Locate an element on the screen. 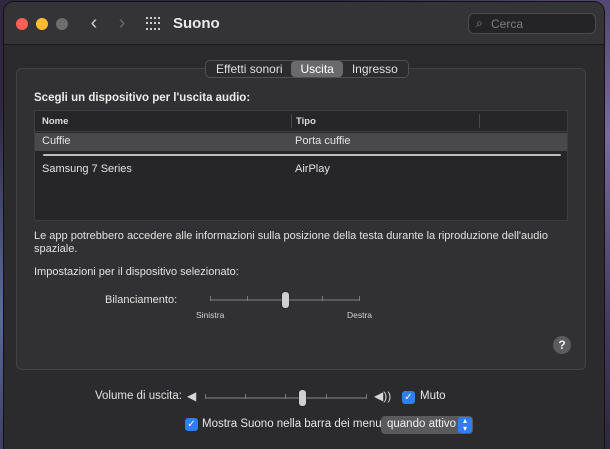 This screenshot has width=610, height=449. speaker-low-icon: ◀ is located at coordinates (192, 396).